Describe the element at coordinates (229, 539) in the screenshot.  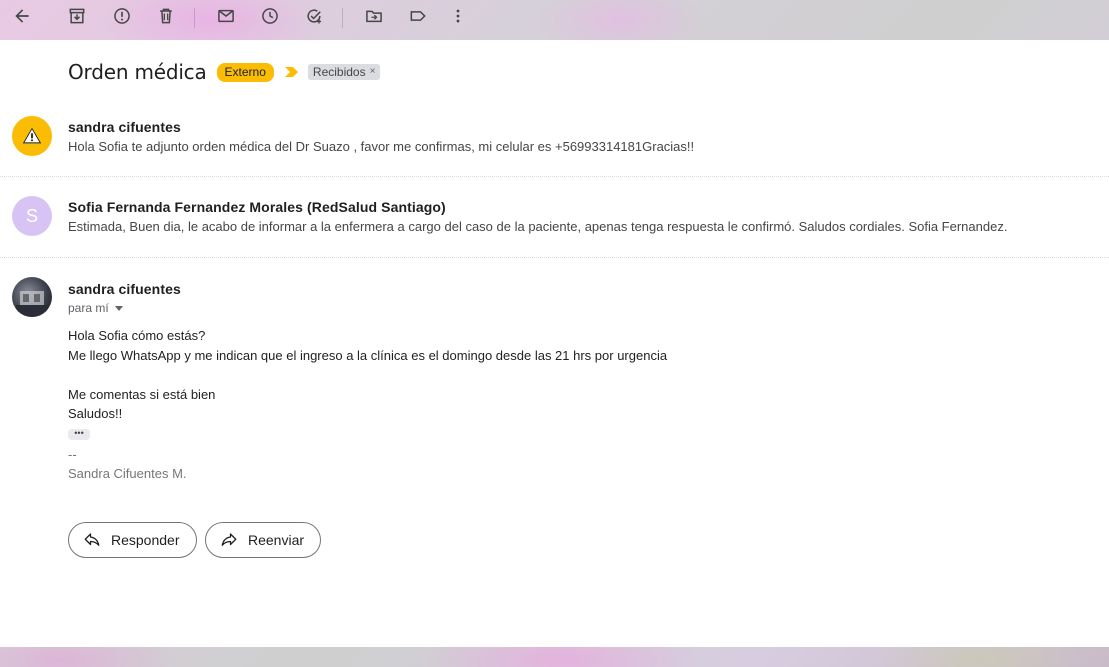
I see `forward-icon` at that location.